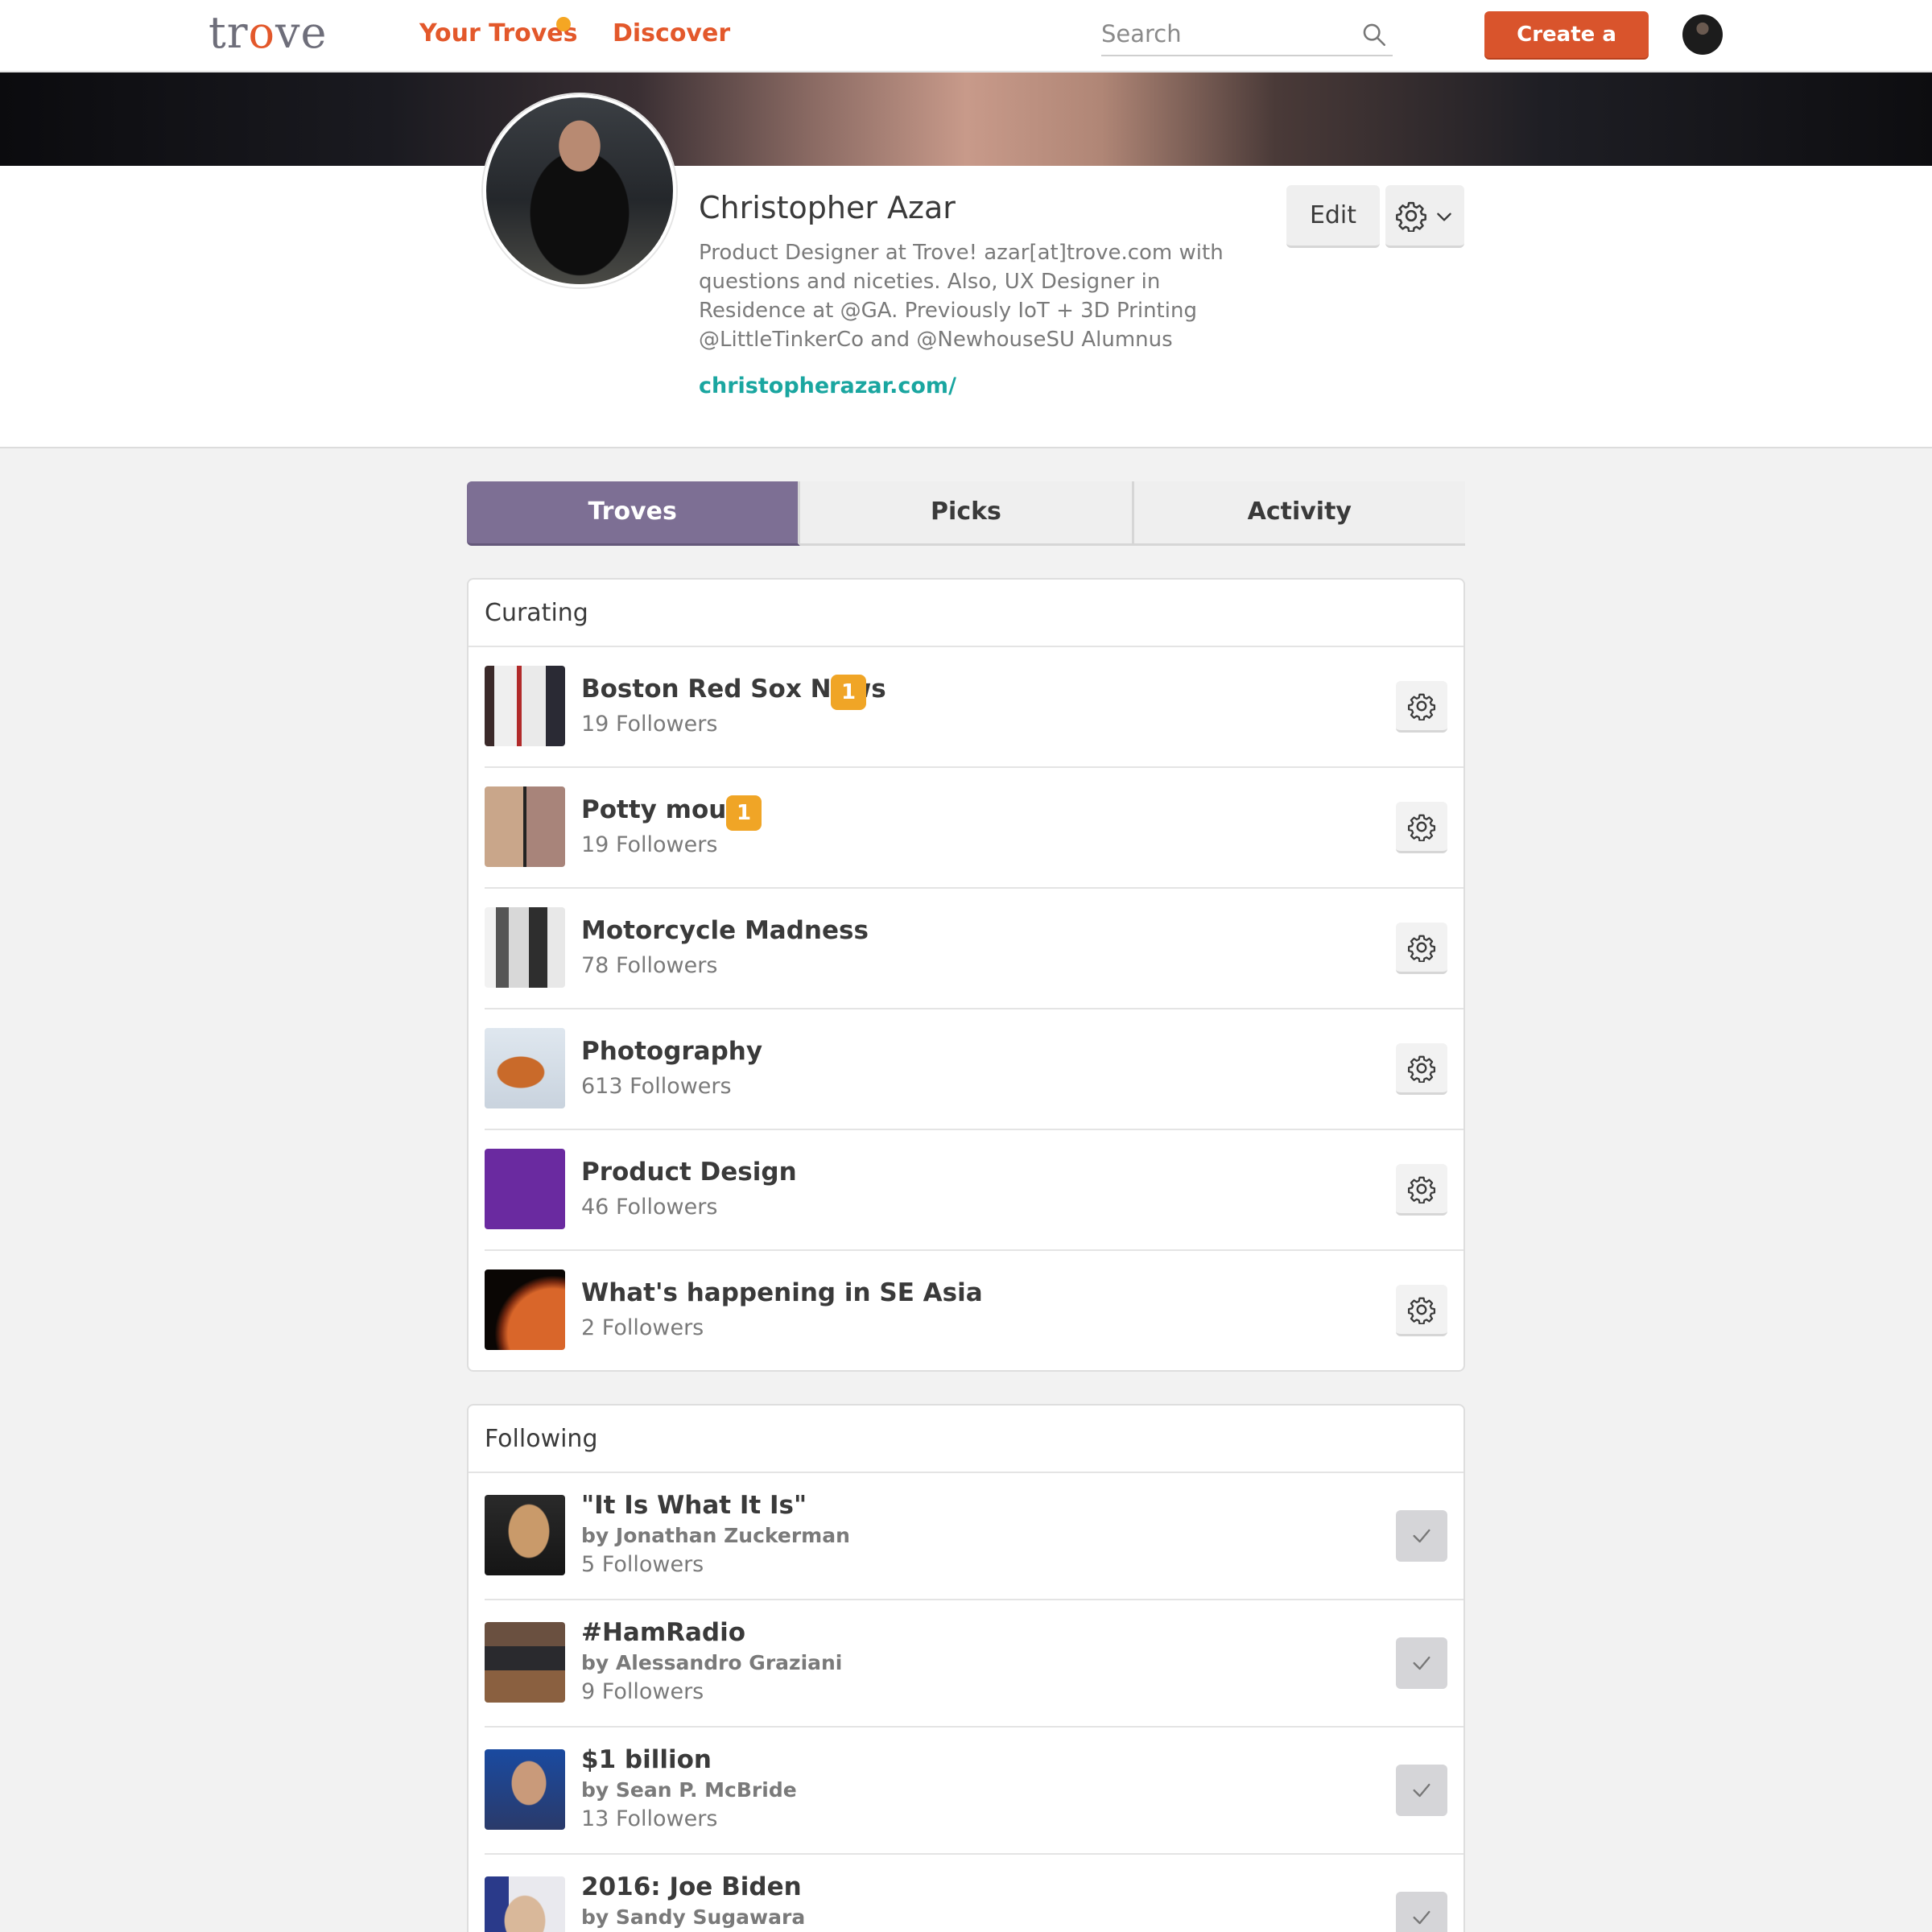  What do you see at coordinates (689, 1790) in the screenshot?
I see `trove-author: by Sean P. McBride` at bounding box center [689, 1790].